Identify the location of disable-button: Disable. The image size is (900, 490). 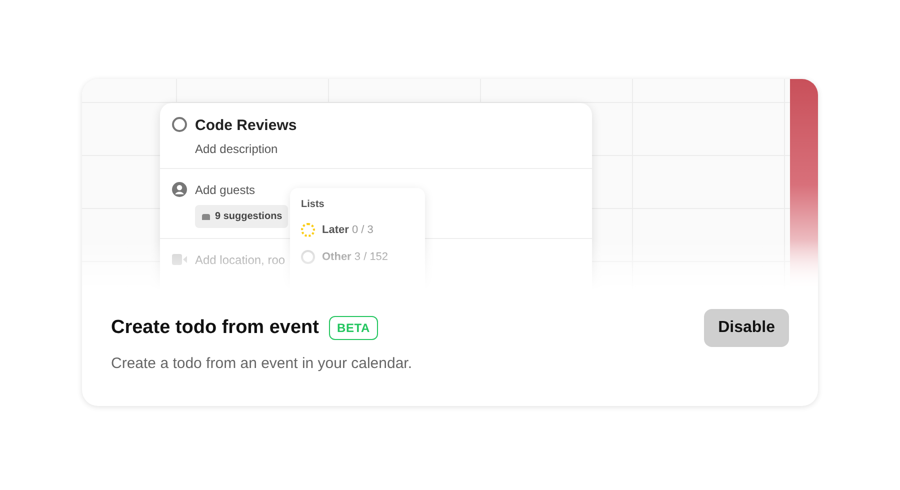
(746, 328).